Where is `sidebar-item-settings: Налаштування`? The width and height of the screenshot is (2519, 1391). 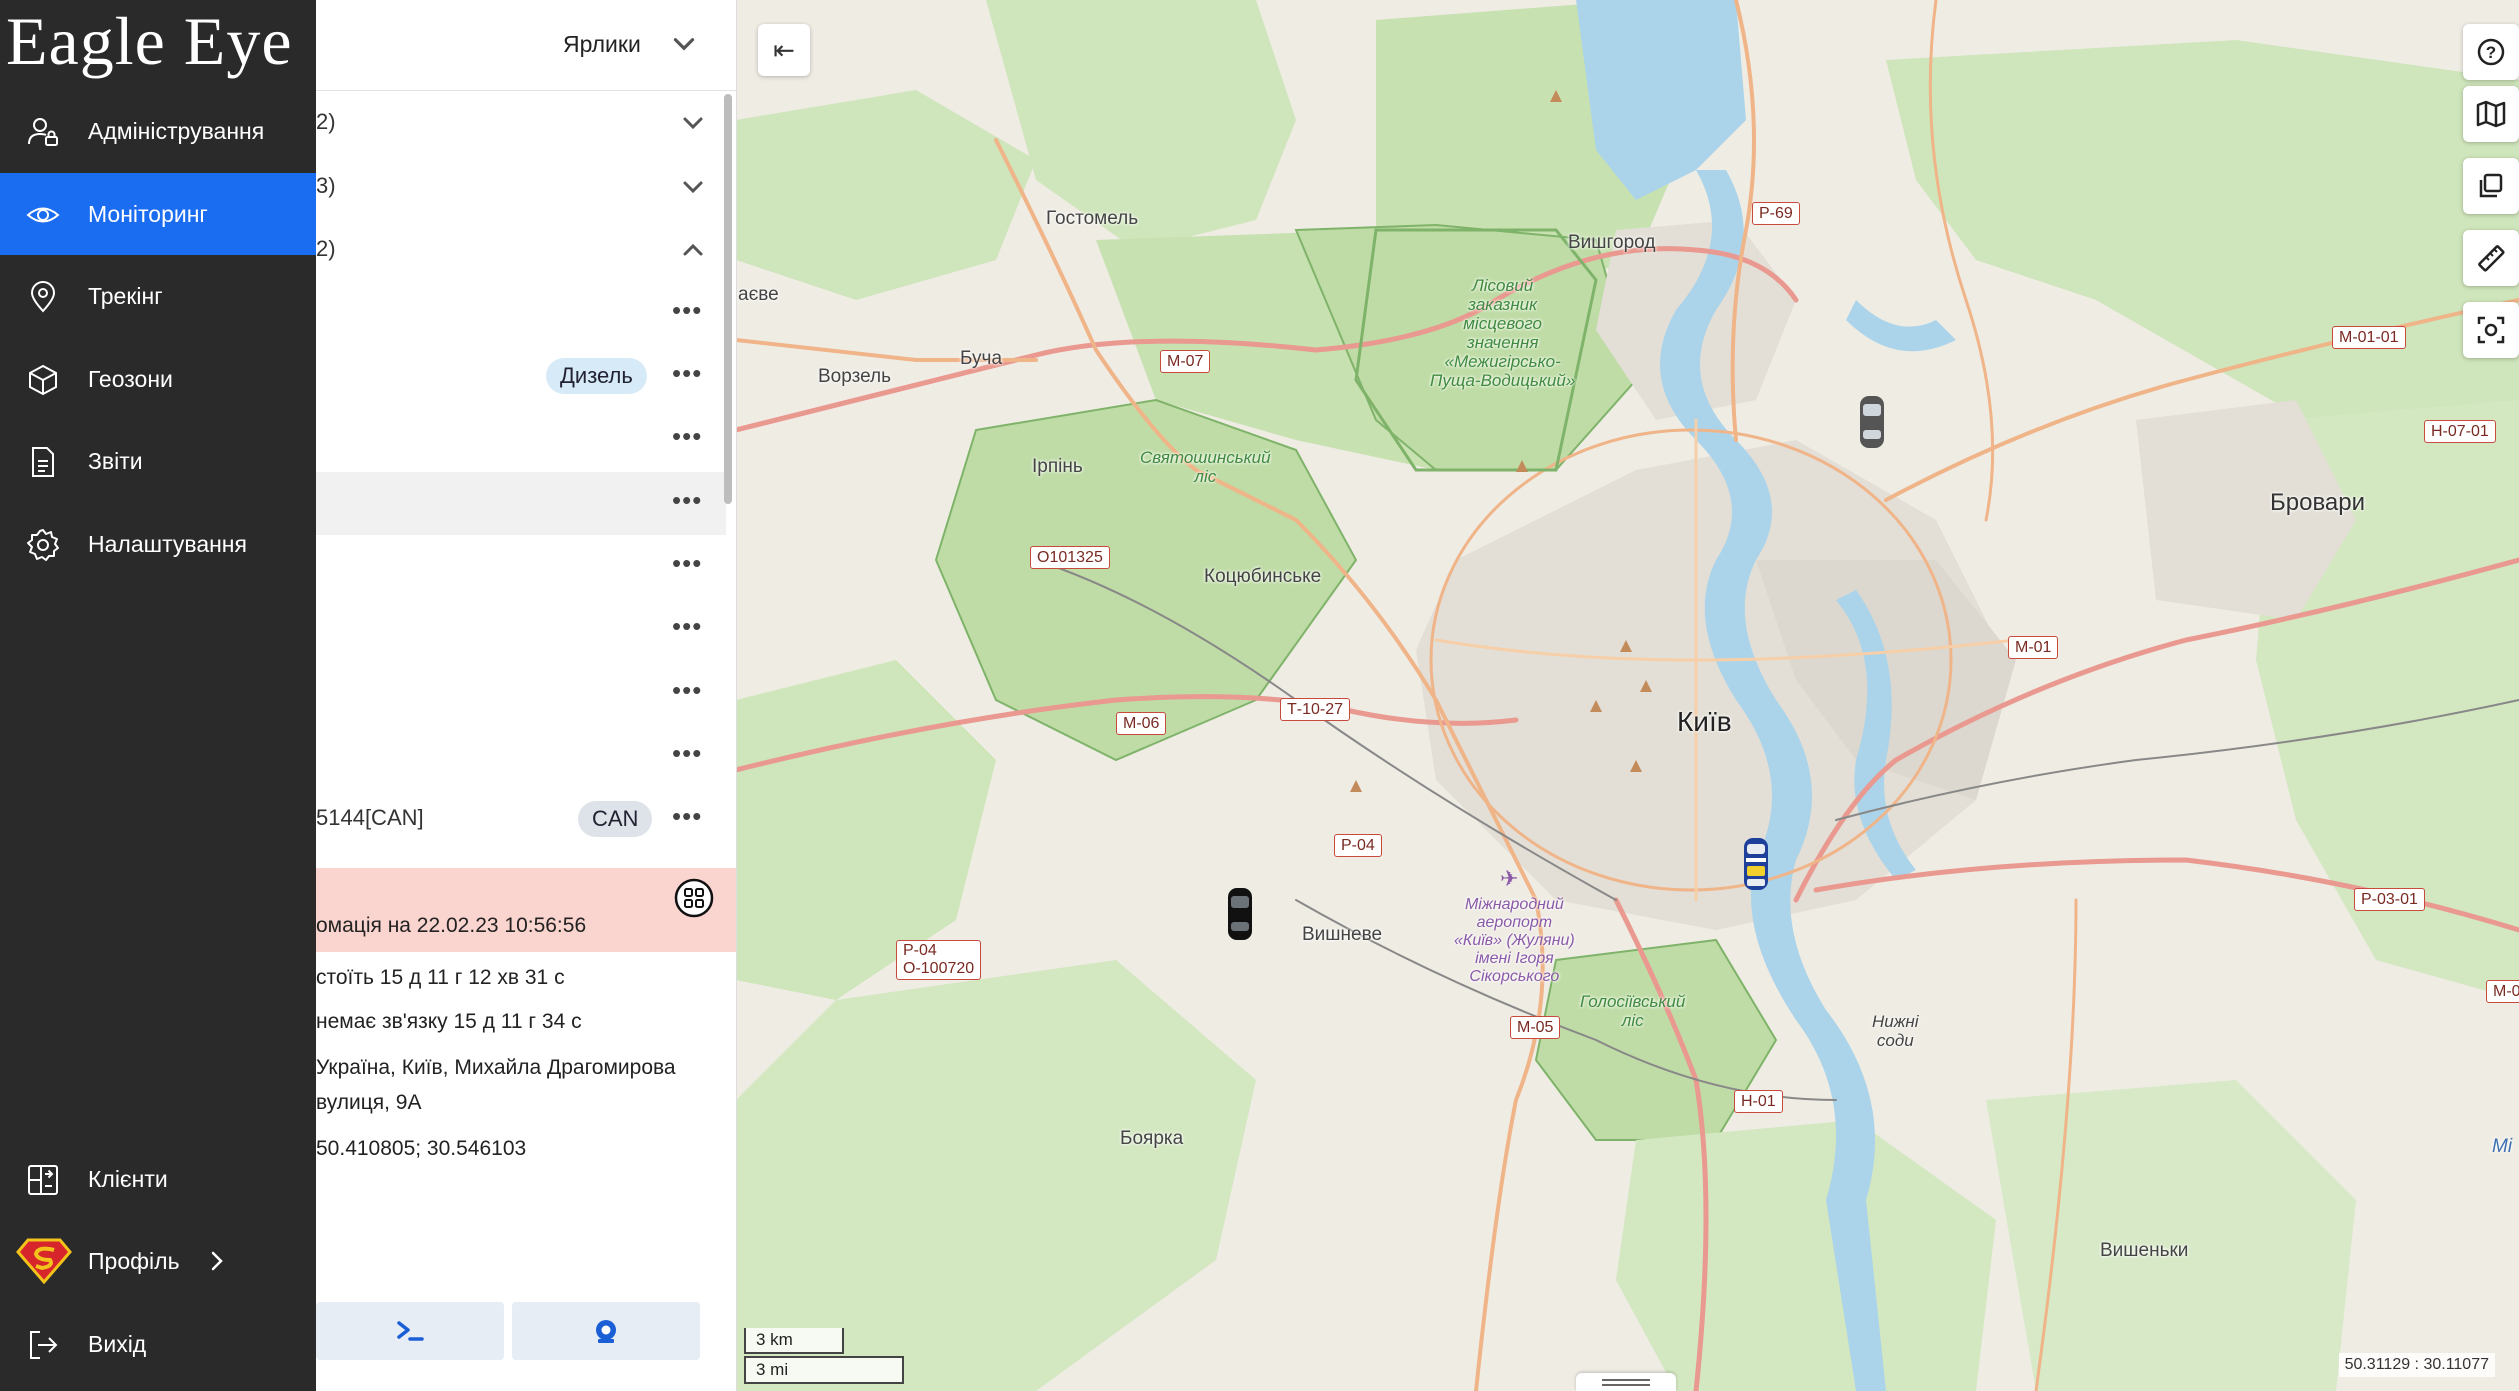 sidebar-item-settings: Налаштування is located at coordinates (158, 544).